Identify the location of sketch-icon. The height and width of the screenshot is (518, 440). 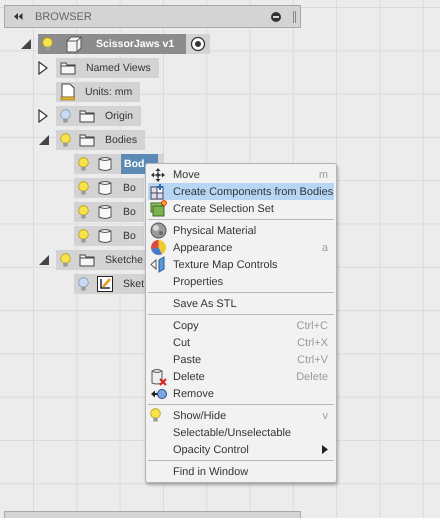
(105, 284).